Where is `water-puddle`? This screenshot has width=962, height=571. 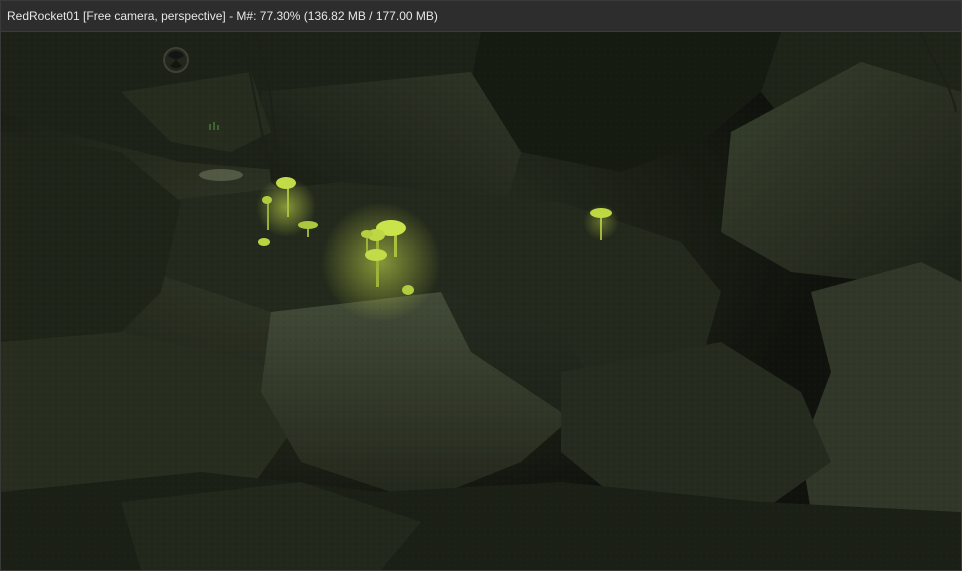 water-puddle is located at coordinates (221, 175).